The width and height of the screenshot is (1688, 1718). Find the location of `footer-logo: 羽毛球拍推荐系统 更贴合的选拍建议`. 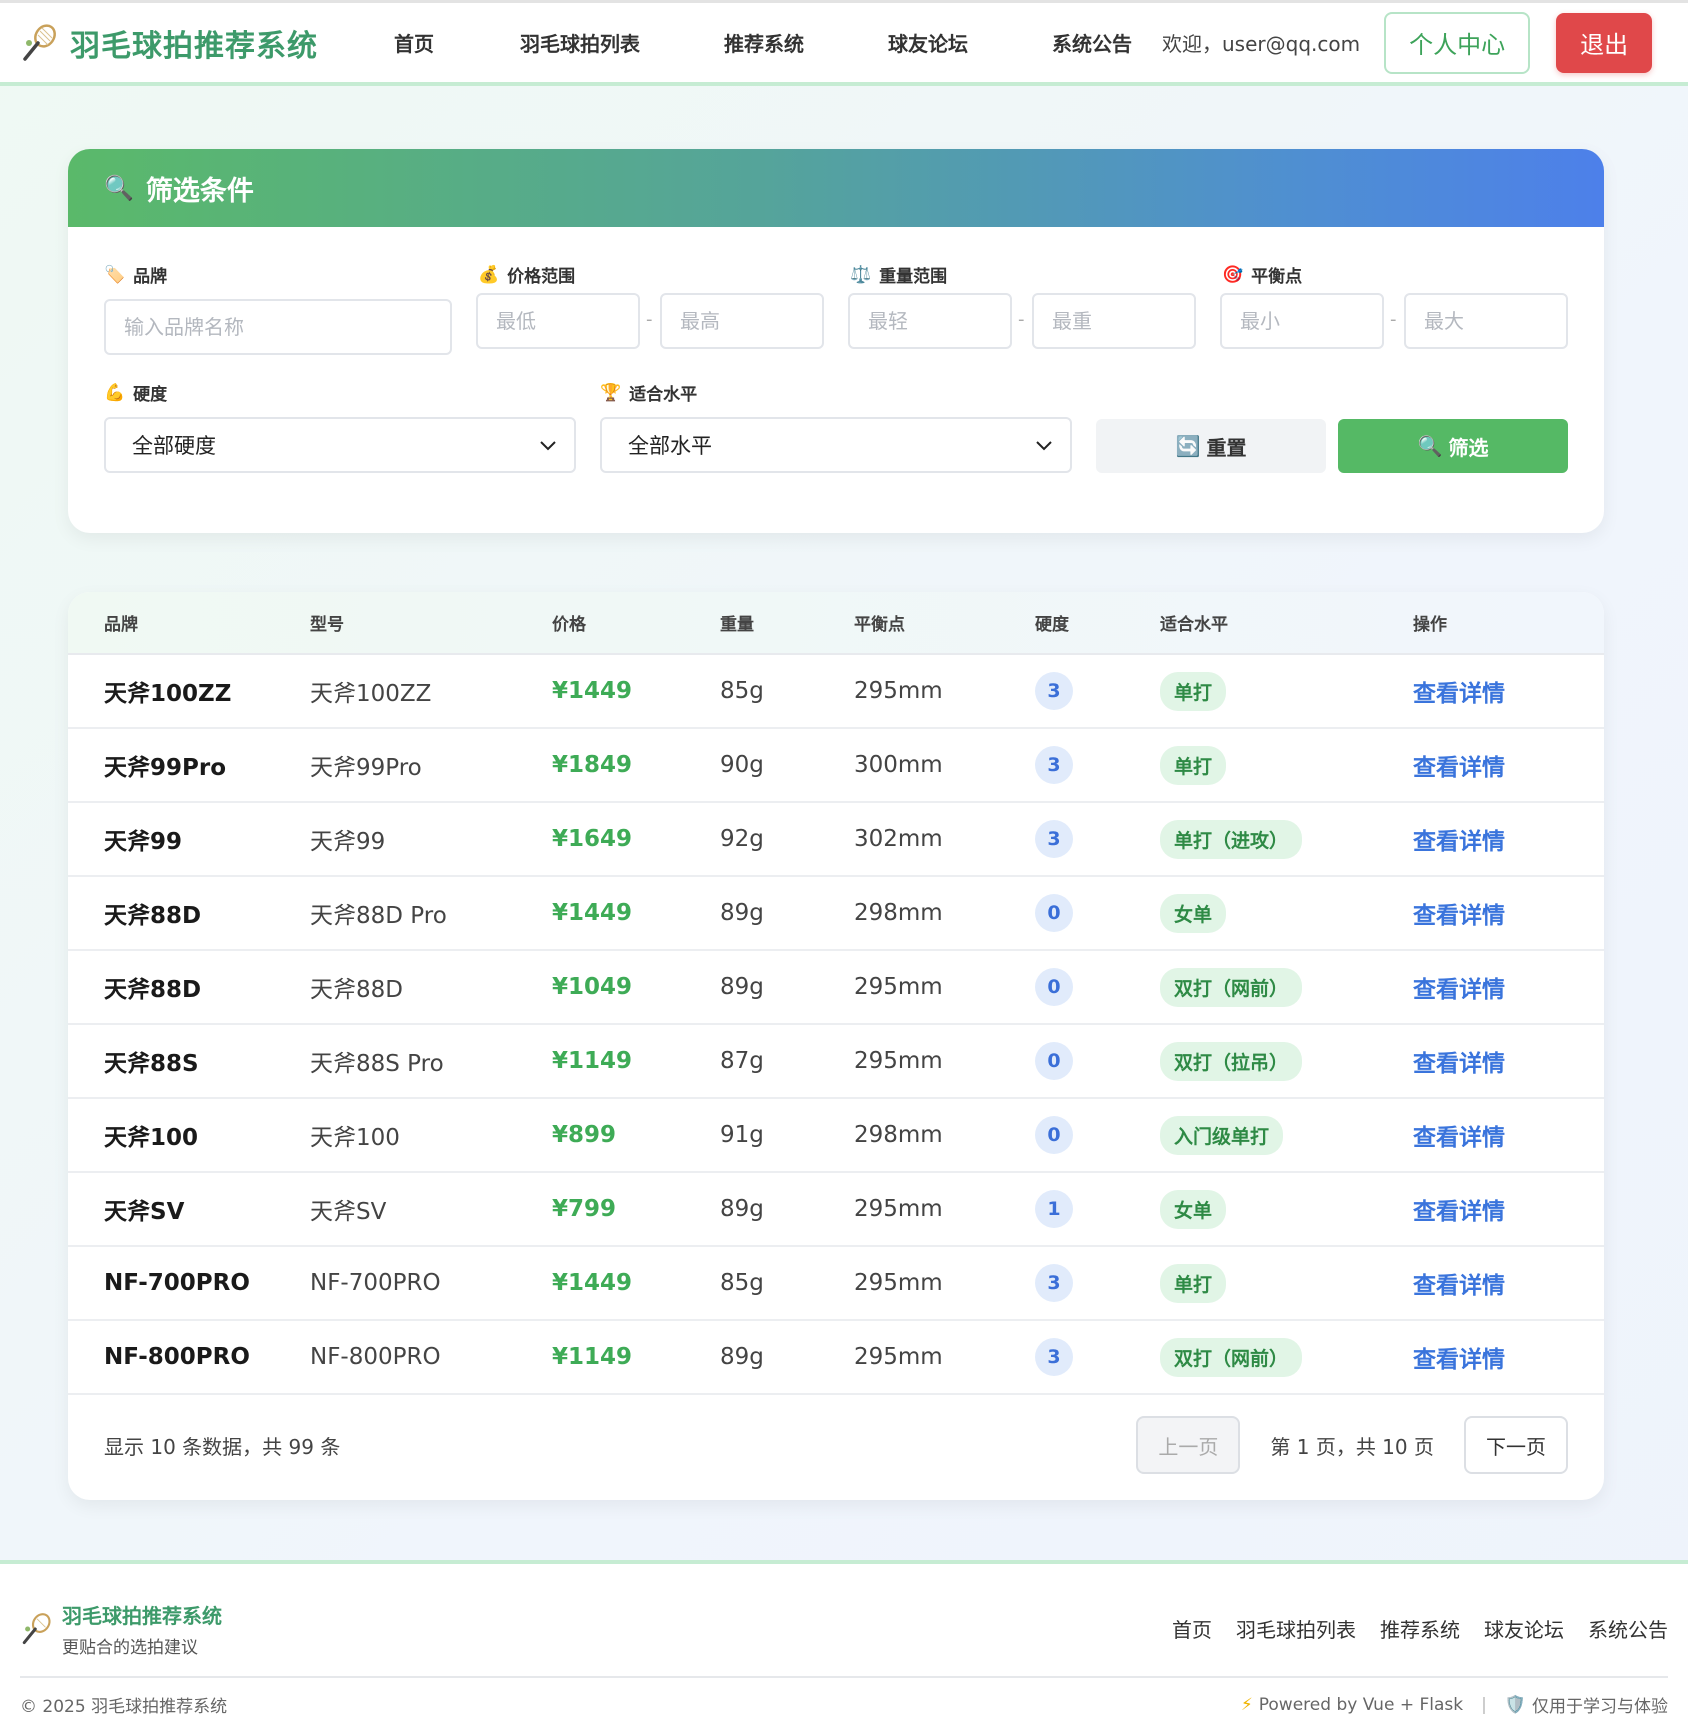

footer-logo: 羽毛球拍推荐系统 更贴合的选拍建议 is located at coordinates (121, 1629).